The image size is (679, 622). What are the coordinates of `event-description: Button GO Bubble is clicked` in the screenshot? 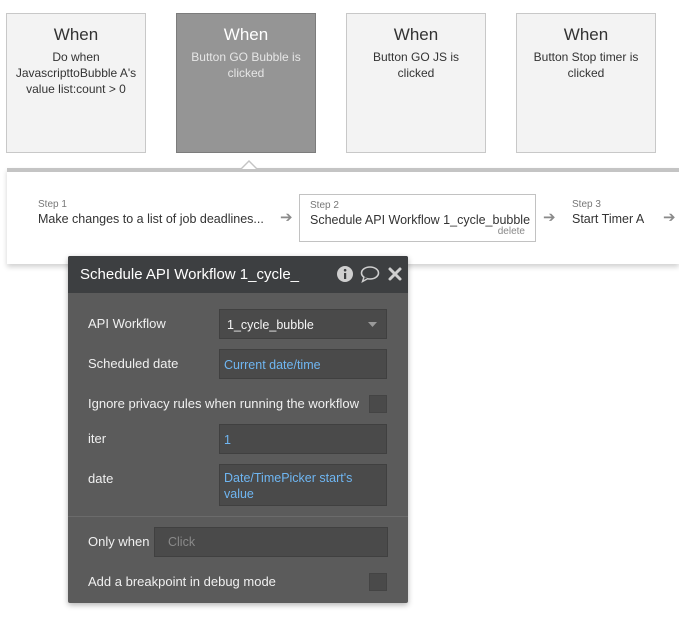 It's located at (246, 65).